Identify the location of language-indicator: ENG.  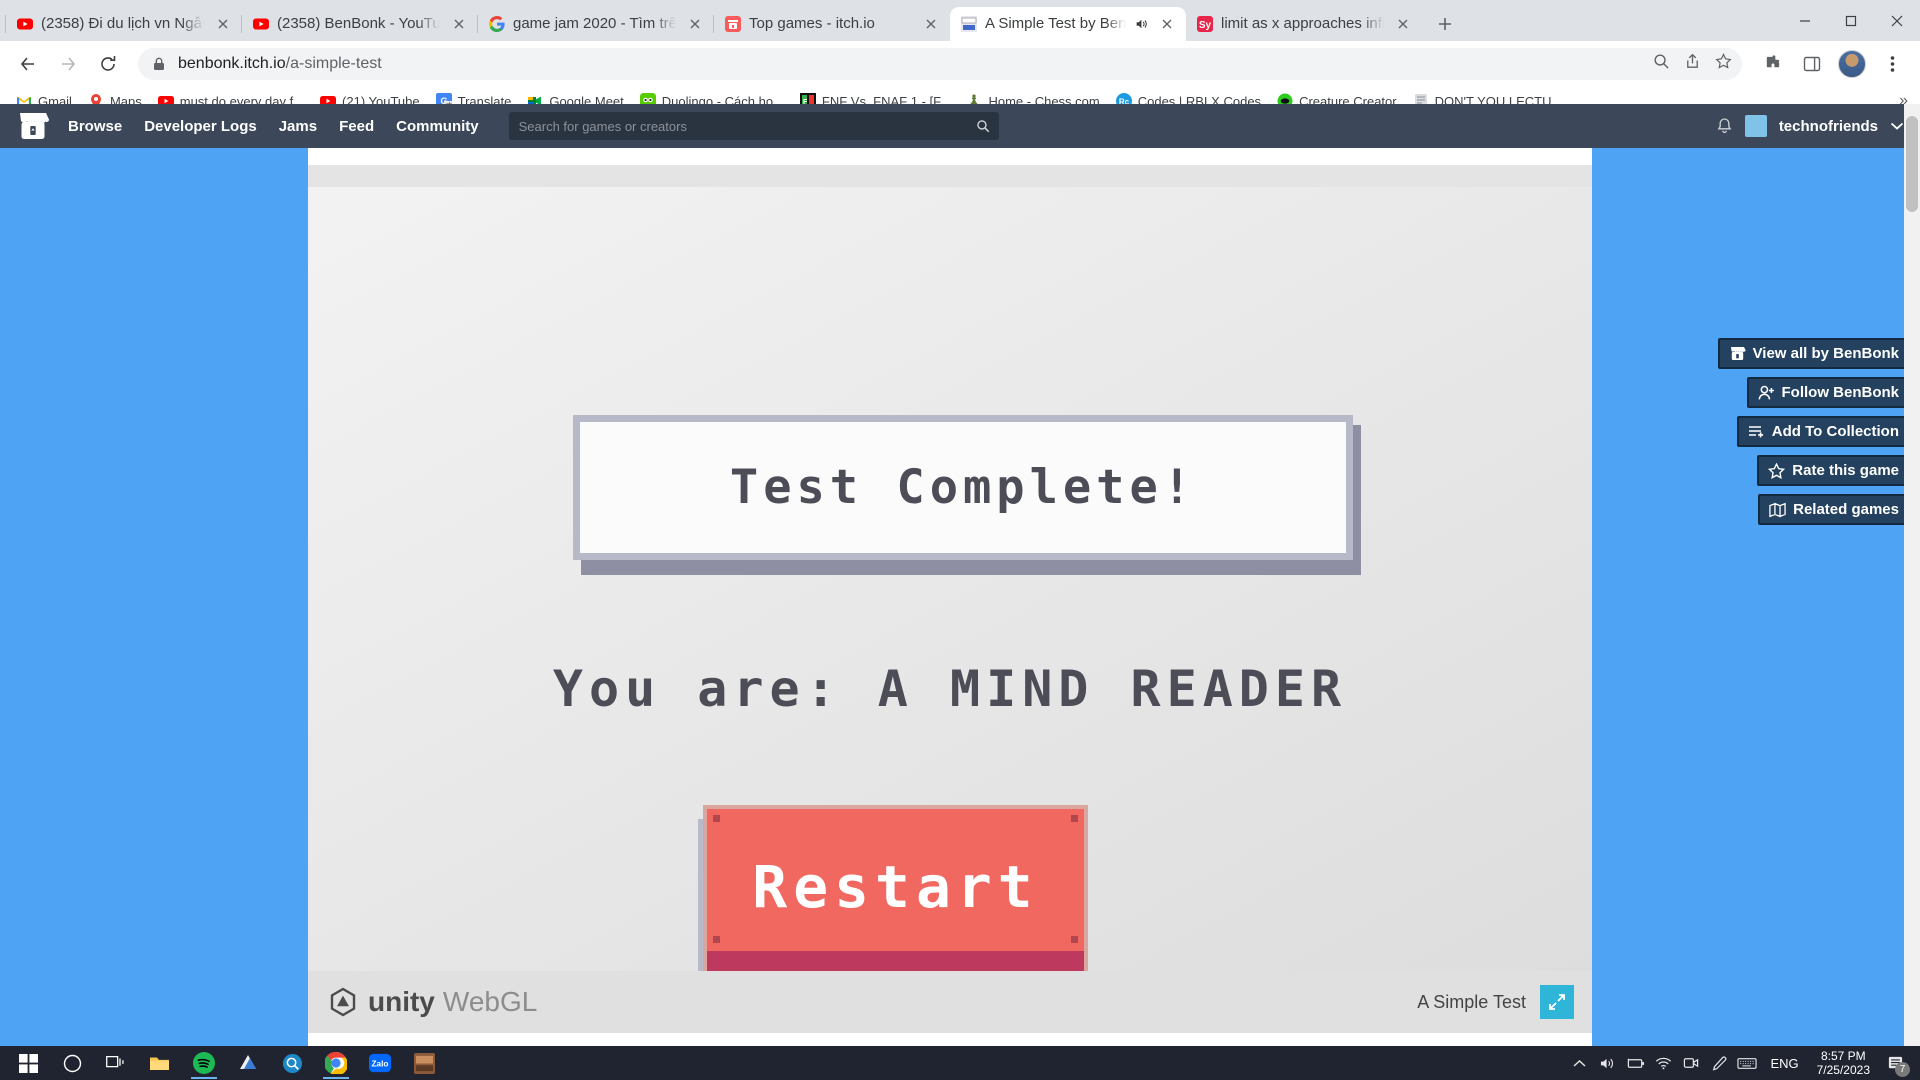
(1784, 1063).